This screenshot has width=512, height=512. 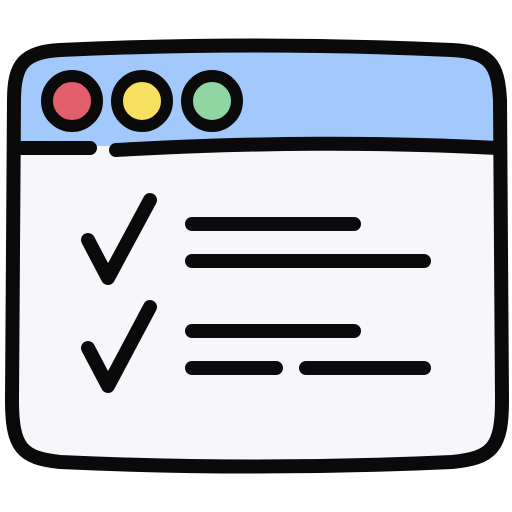 What do you see at coordinates (307, 146) in the screenshot?
I see `title-bar-divider-right` at bounding box center [307, 146].